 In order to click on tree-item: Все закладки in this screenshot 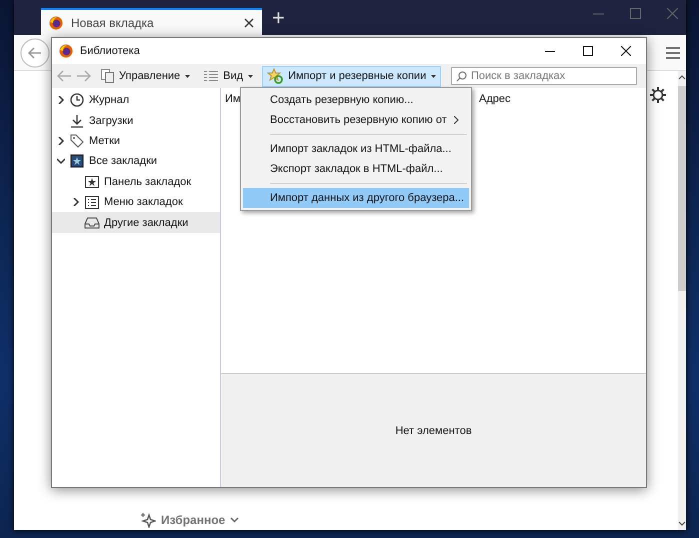, I will do `click(136, 161)`.